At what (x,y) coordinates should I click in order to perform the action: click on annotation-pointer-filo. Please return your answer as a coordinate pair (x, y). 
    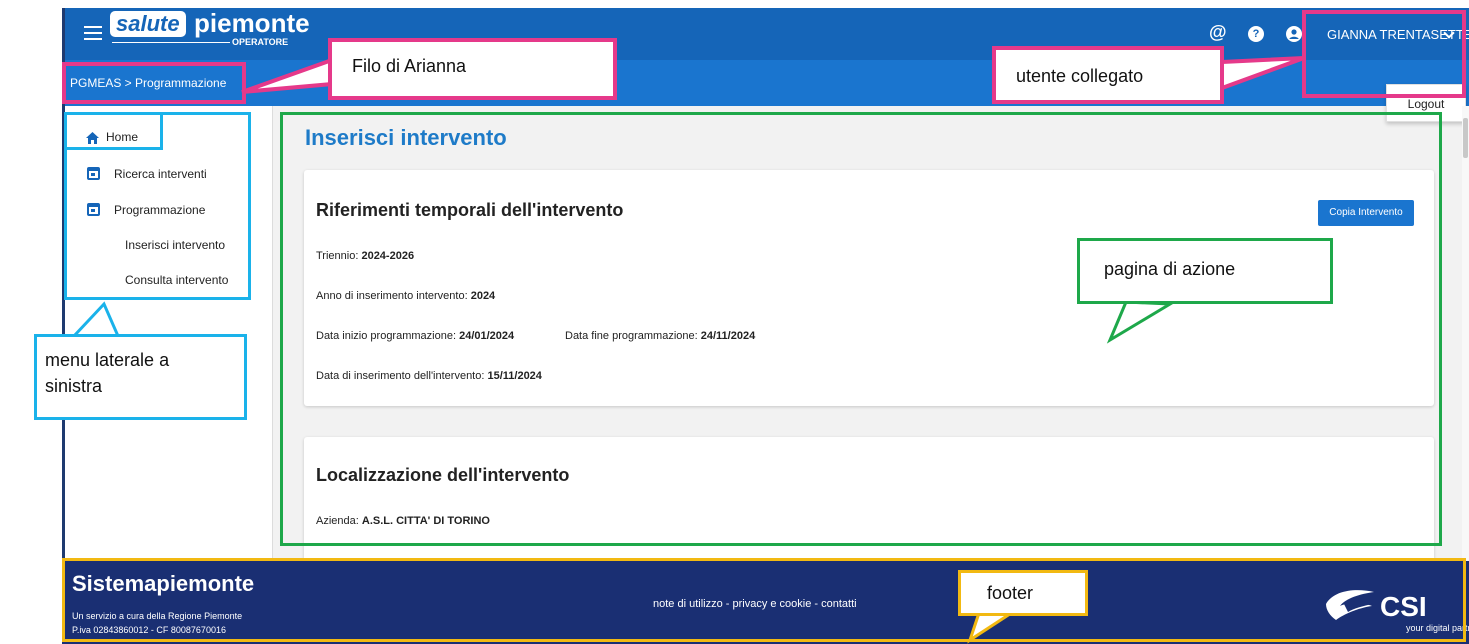
    Looking at the image, I should click on (287, 75).